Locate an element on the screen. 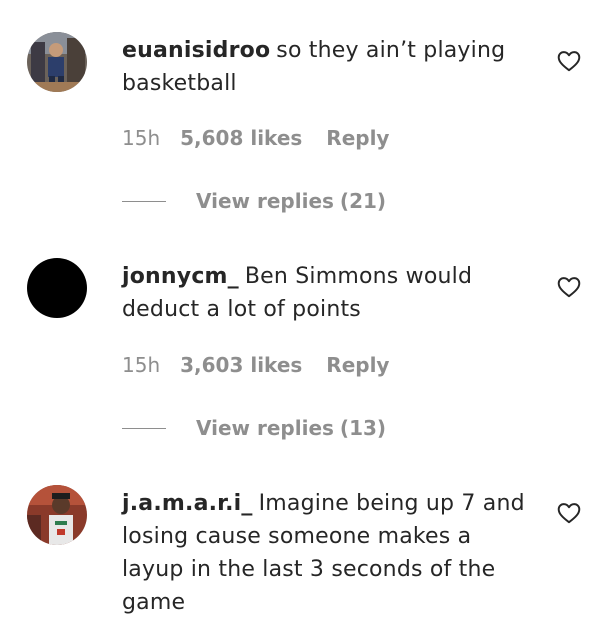  comment-meta: 15h 3,603 likes Reply is located at coordinates (255, 365).